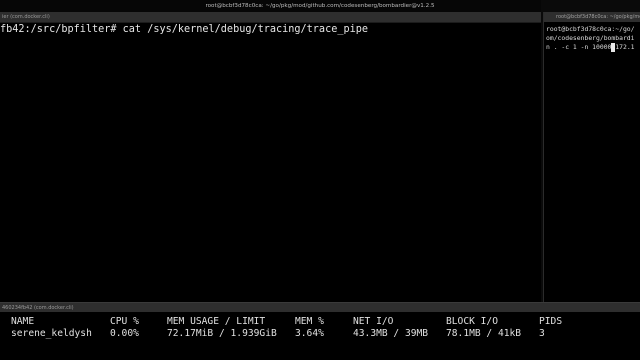 Image resolution: width=640 pixels, height=360 pixels. Describe the element at coordinates (484, 333) in the screenshot. I see `cell-block-io: 78.1MB / 41kB` at that location.